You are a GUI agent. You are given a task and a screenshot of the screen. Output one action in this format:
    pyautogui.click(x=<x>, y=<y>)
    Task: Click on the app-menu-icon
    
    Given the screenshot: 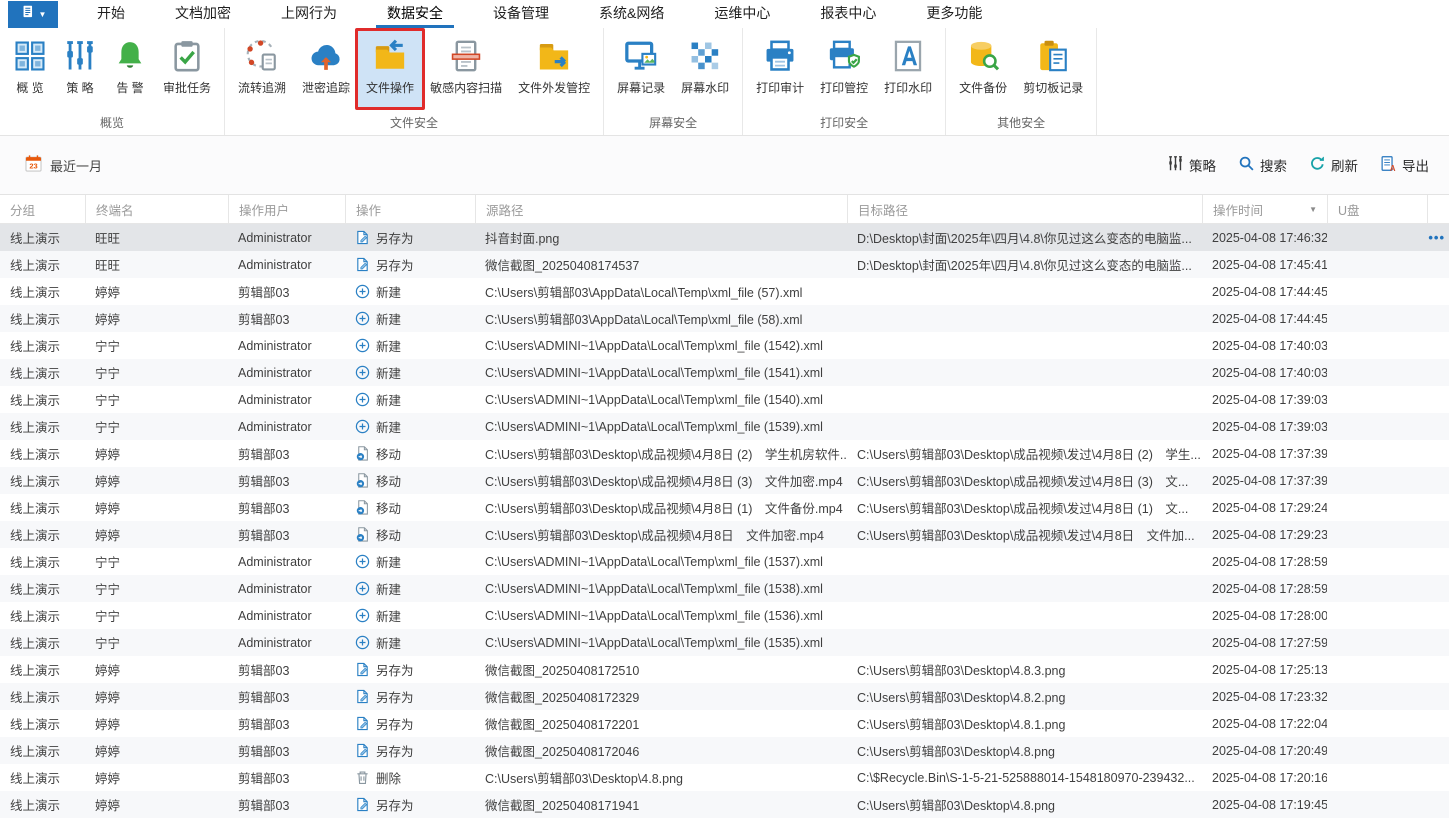 What is the action you would take?
    pyautogui.click(x=28, y=15)
    